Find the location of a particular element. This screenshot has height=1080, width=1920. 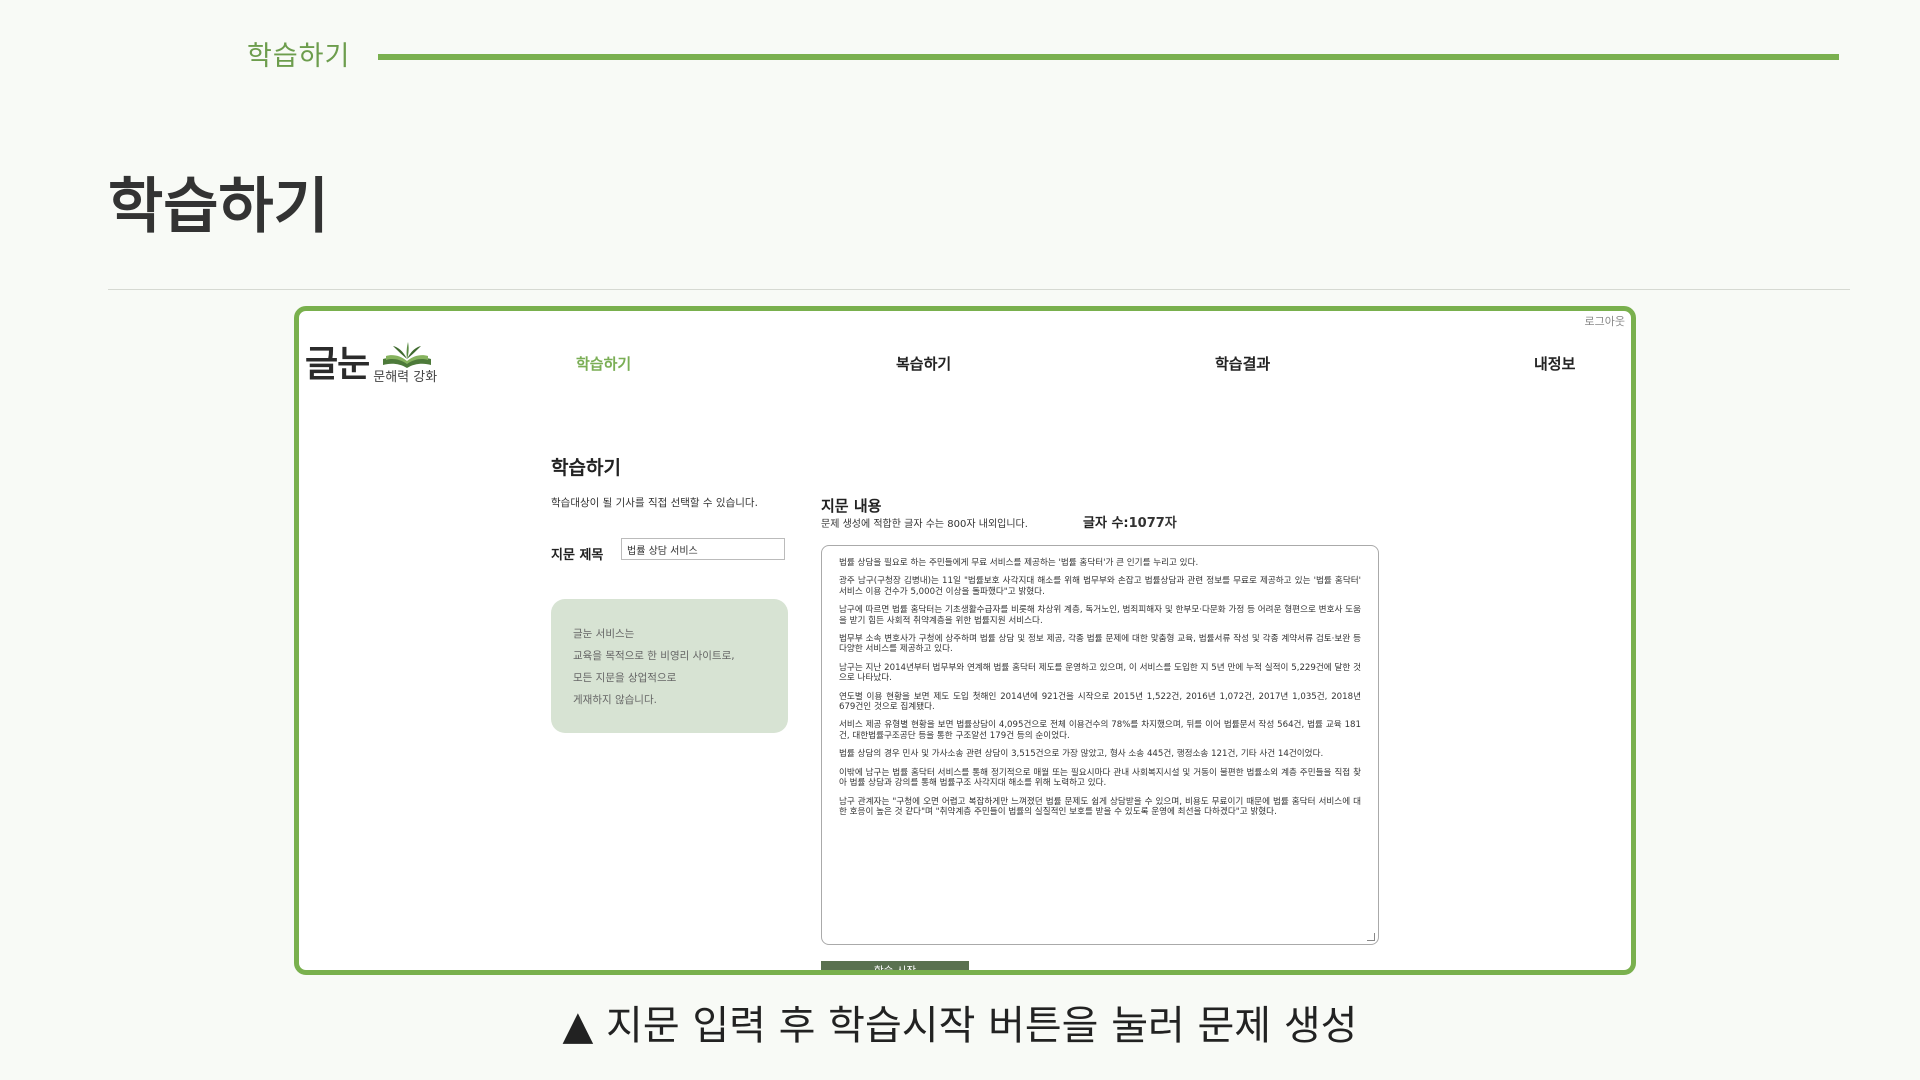

logo-subtitle: 문해력 강화 is located at coordinates (405, 377).